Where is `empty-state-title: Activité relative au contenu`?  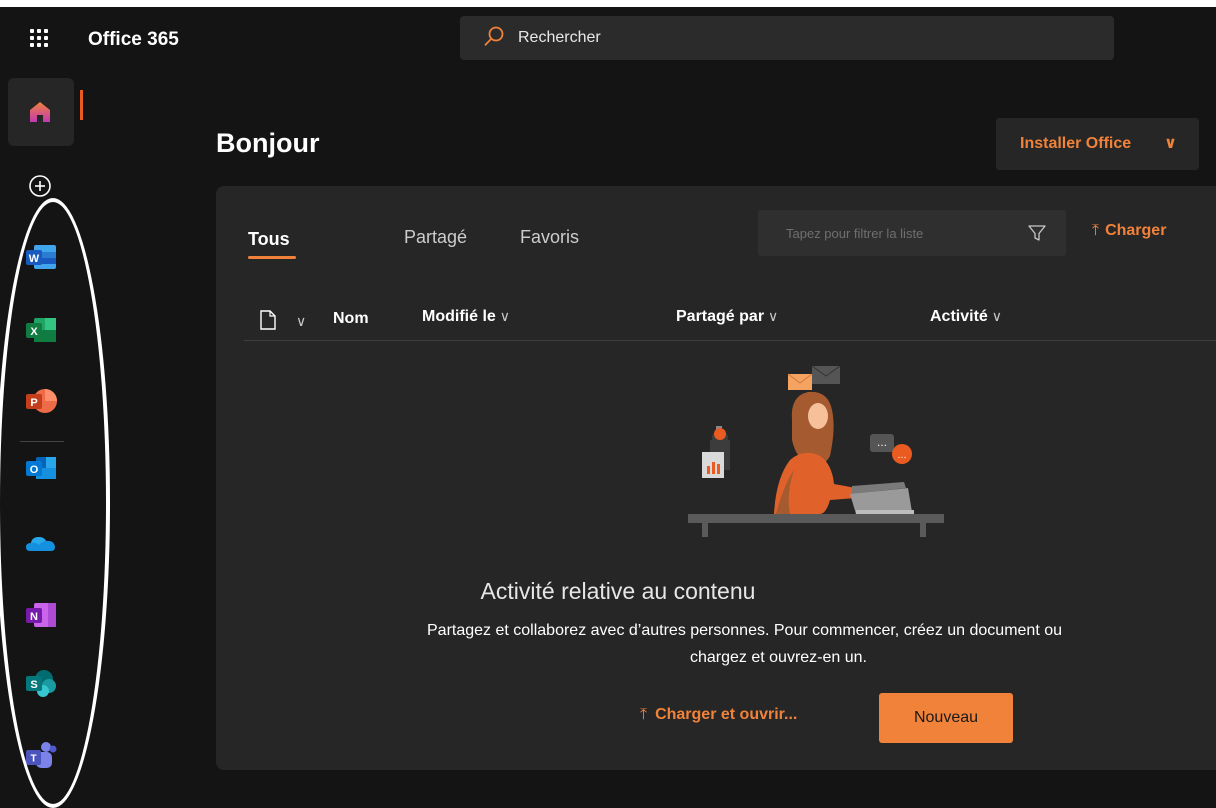 empty-state-title: Activité relative au contenu is located at coordinates (608, 591).